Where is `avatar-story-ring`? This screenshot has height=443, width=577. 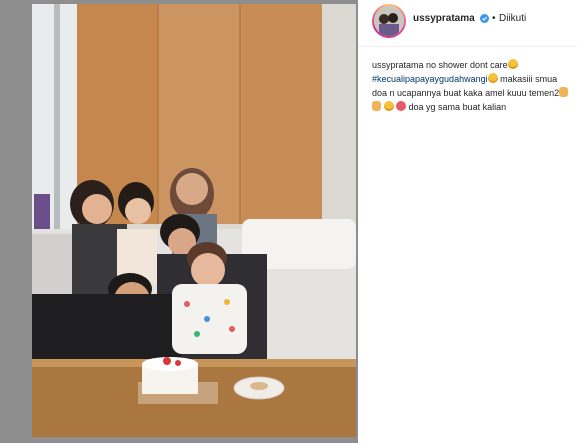
avatar-story-ring is located at coordinates (389, 21).